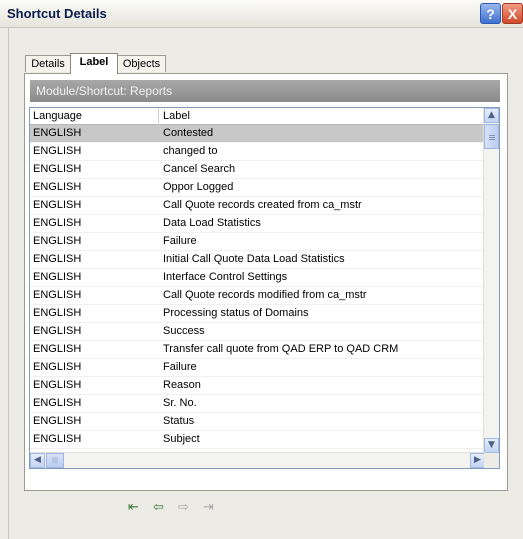 This screenshot has width=523, height=539. What do you see at coordinates (180, 403) in the screenshot?
I see `cell-label: Sr. No.` at bounding box center [180, 403].